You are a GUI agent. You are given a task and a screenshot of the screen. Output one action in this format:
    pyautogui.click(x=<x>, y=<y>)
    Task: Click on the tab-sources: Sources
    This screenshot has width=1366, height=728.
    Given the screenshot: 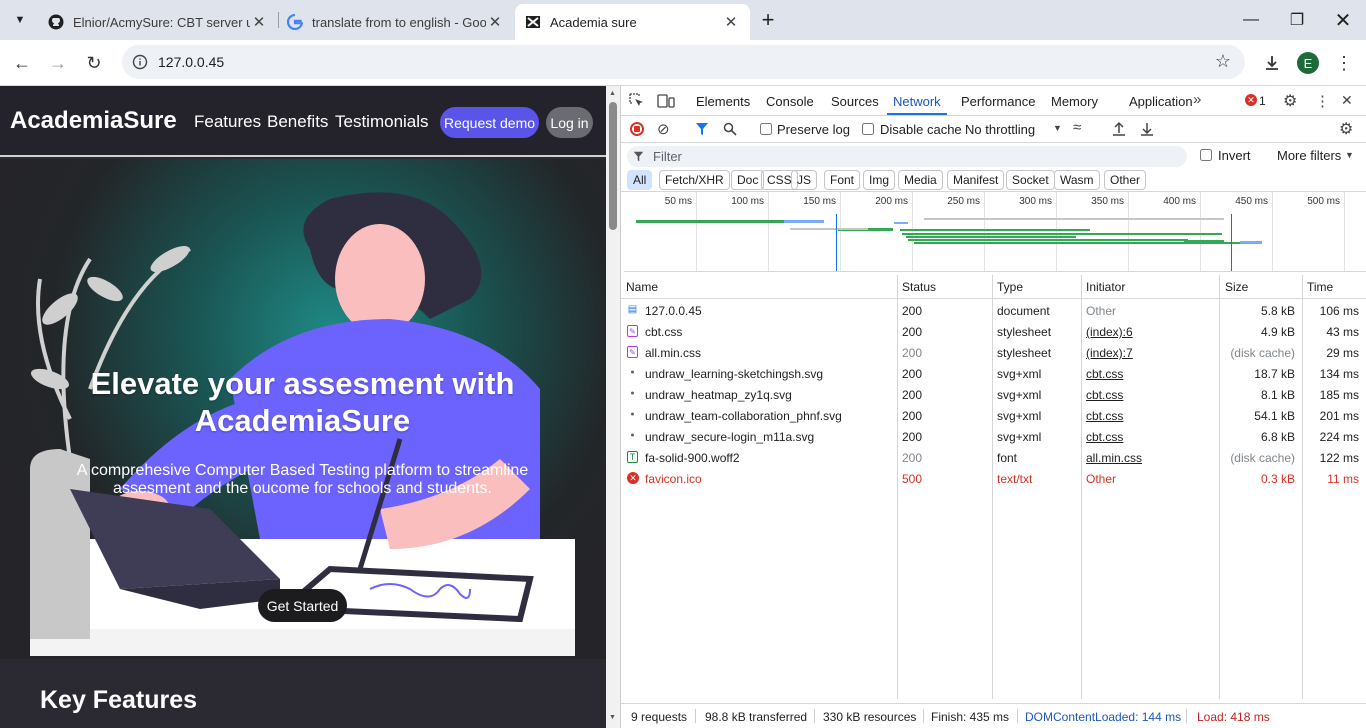 What is the action you would take?
    pyautogui.click(x=855, y=101)
    